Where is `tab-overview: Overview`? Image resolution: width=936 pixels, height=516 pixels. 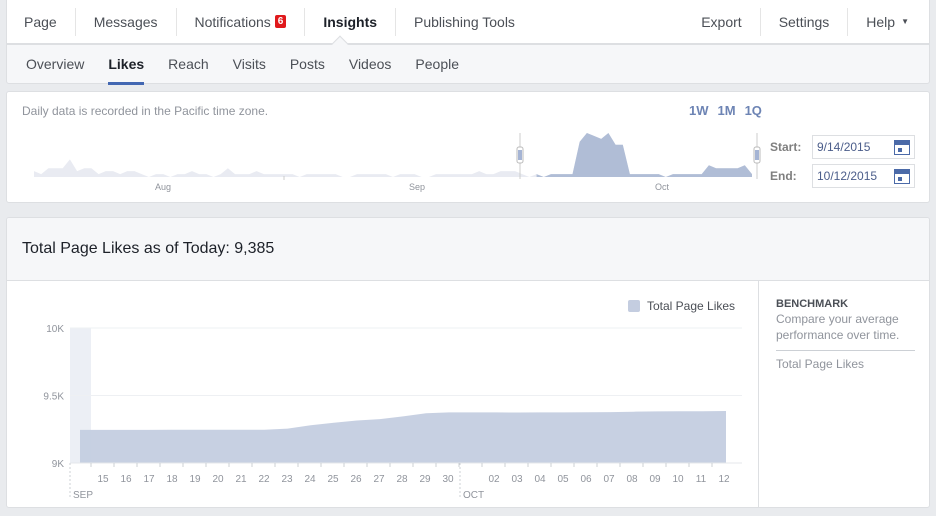
tab-overview: Overview is located at coordinates (51, 64).